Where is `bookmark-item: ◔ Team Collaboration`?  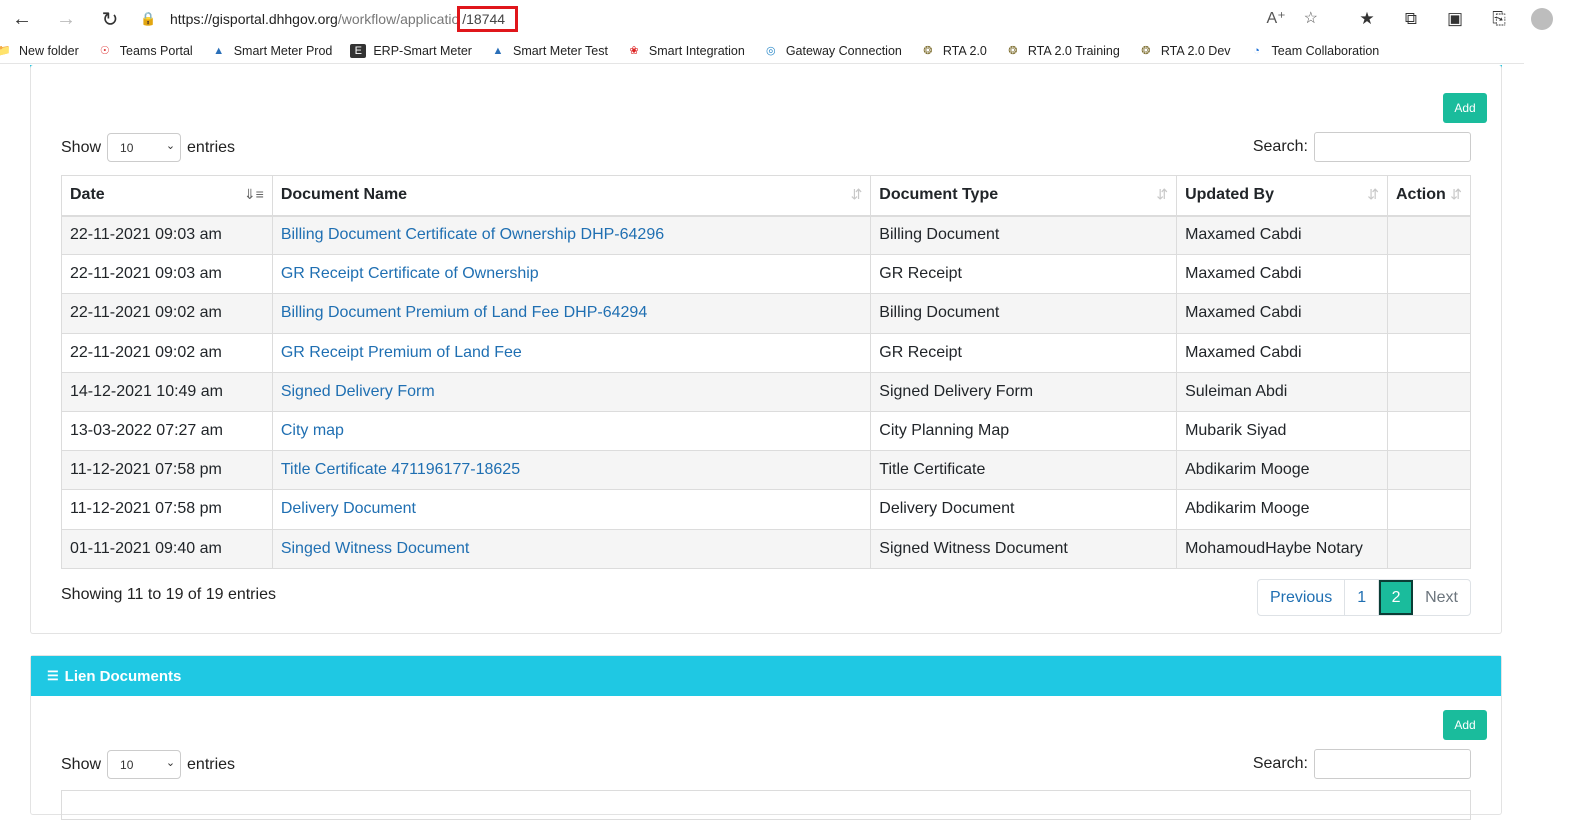
bookmark-item: ◔ Team Collaboration is located at coordinates (1314, 51).